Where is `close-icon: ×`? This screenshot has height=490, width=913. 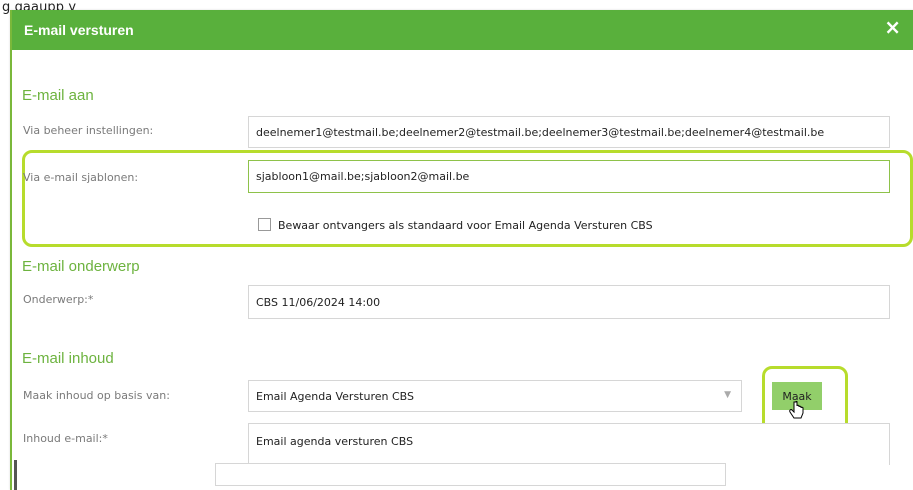 close-icon: × is located at coordinates (892, 27).